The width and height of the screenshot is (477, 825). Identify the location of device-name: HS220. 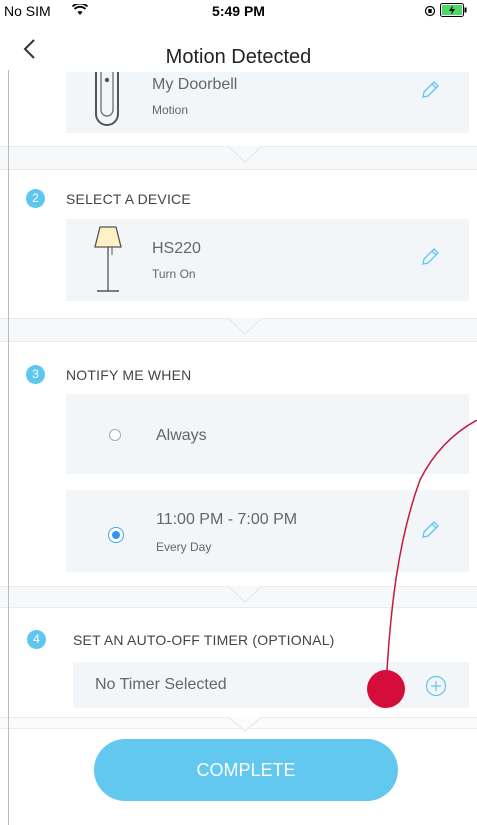
(176, 248).